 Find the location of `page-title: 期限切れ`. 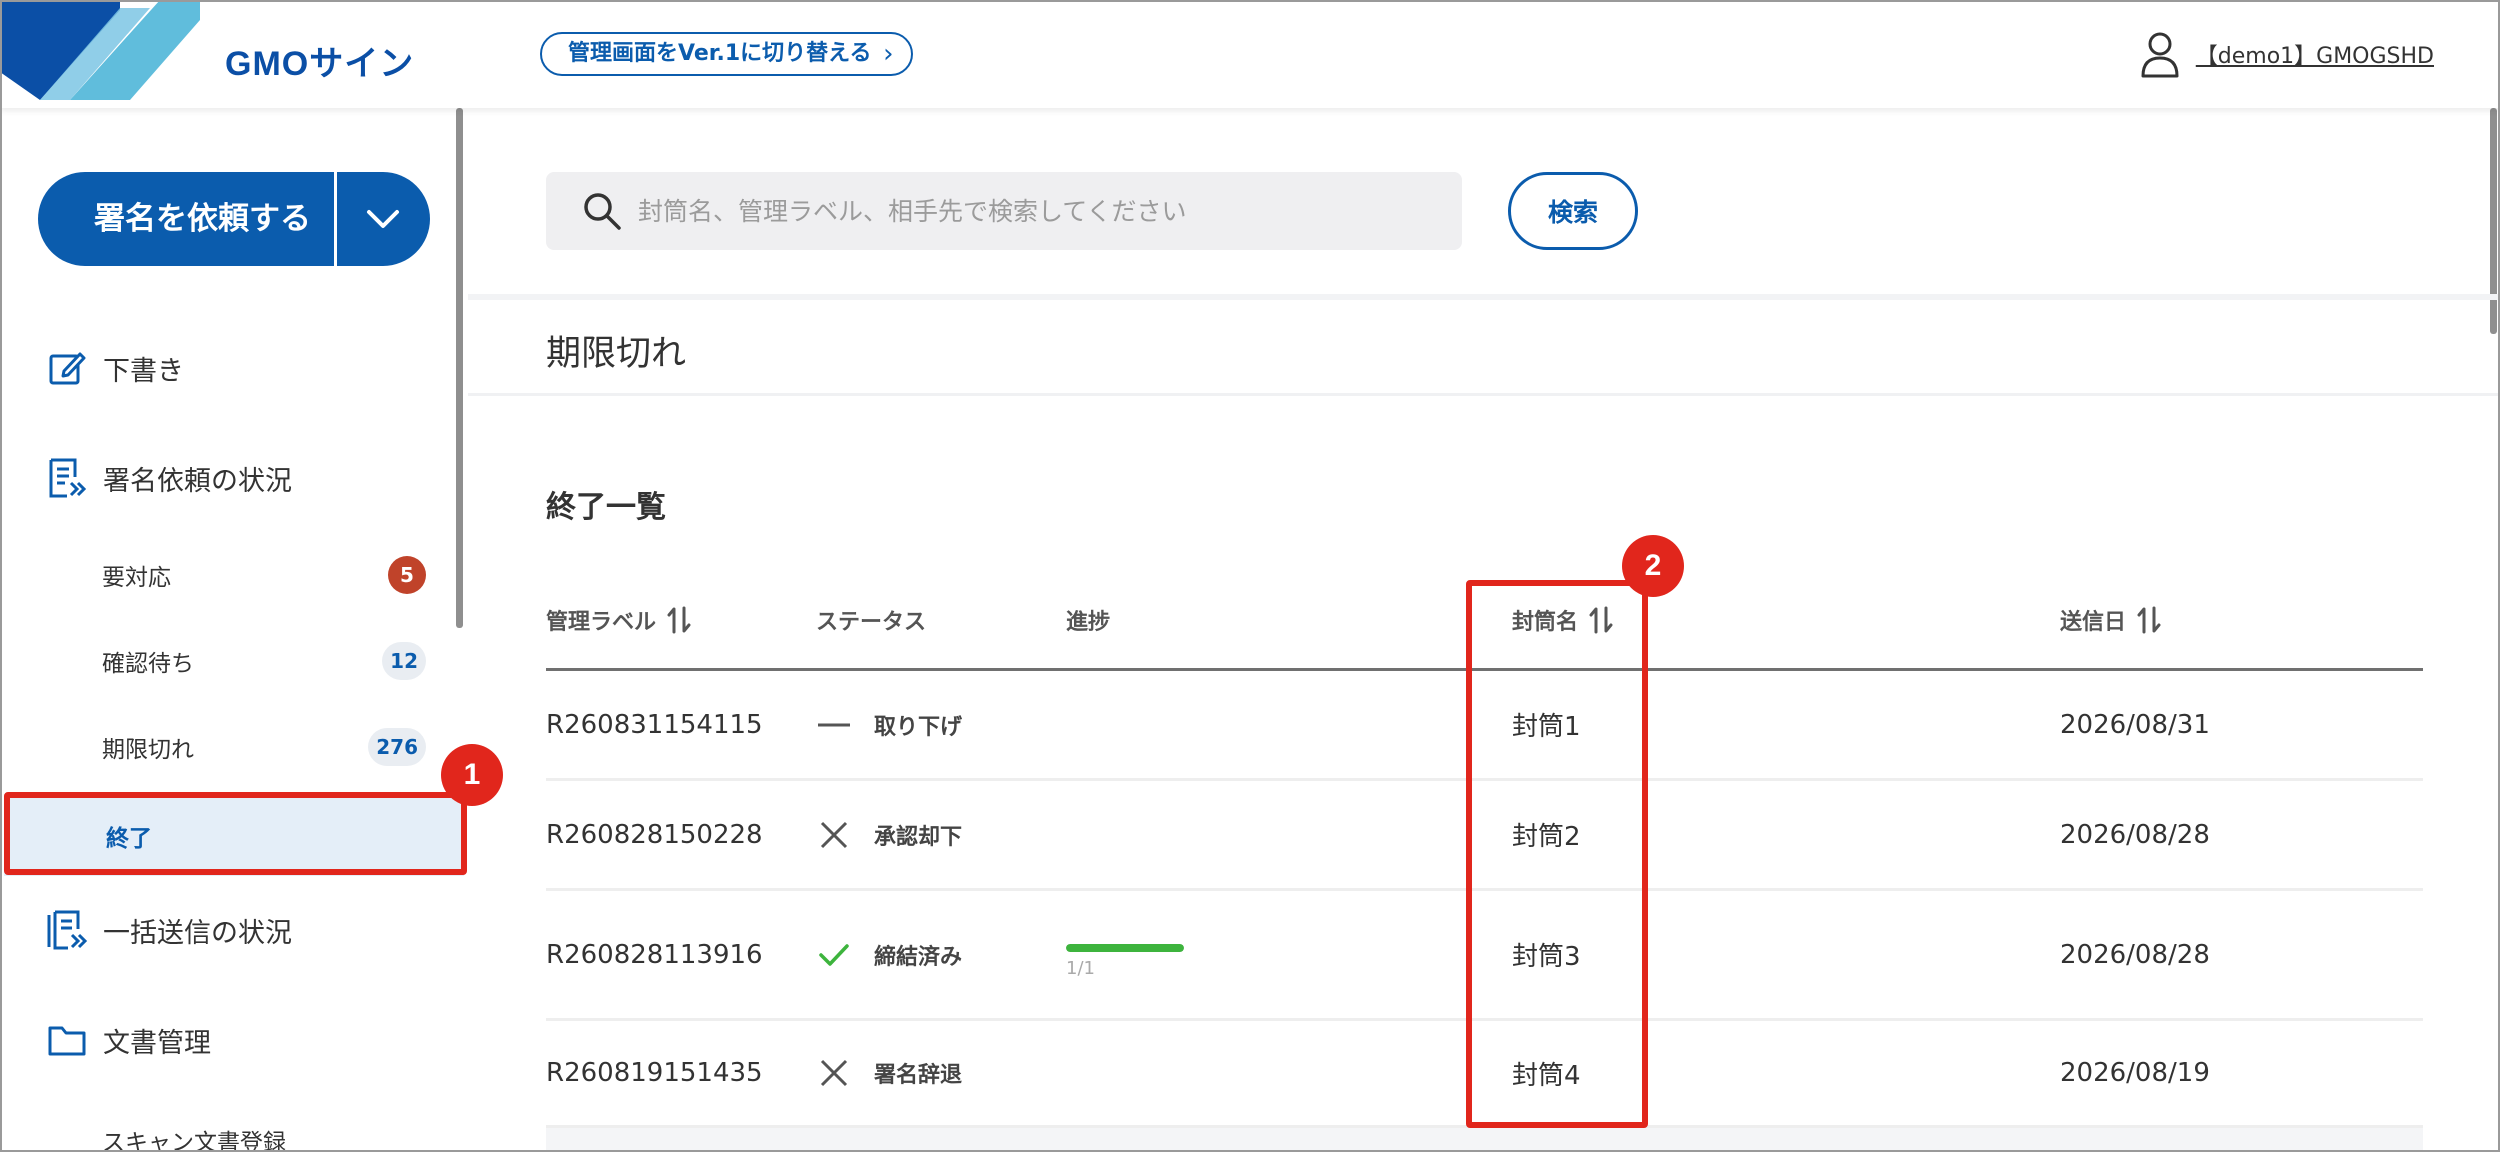

page-title: 期限切れ is located at coordinates (616, 354).